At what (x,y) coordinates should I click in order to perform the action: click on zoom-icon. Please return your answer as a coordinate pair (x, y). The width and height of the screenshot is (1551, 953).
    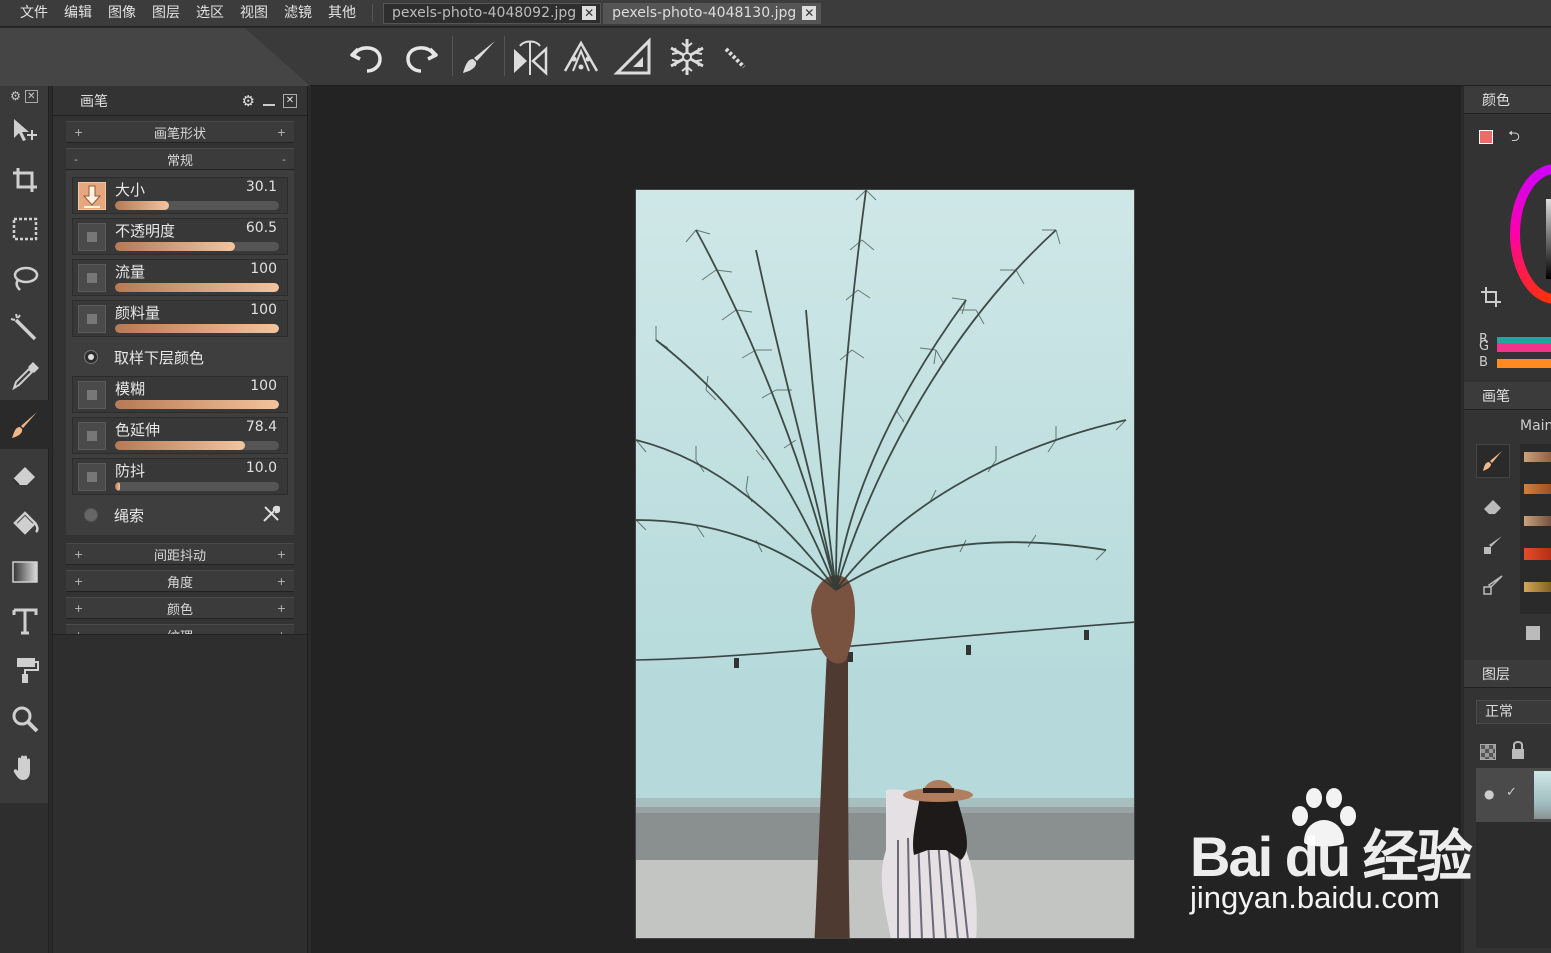
    Looking at the image, I should click on (24, 718).